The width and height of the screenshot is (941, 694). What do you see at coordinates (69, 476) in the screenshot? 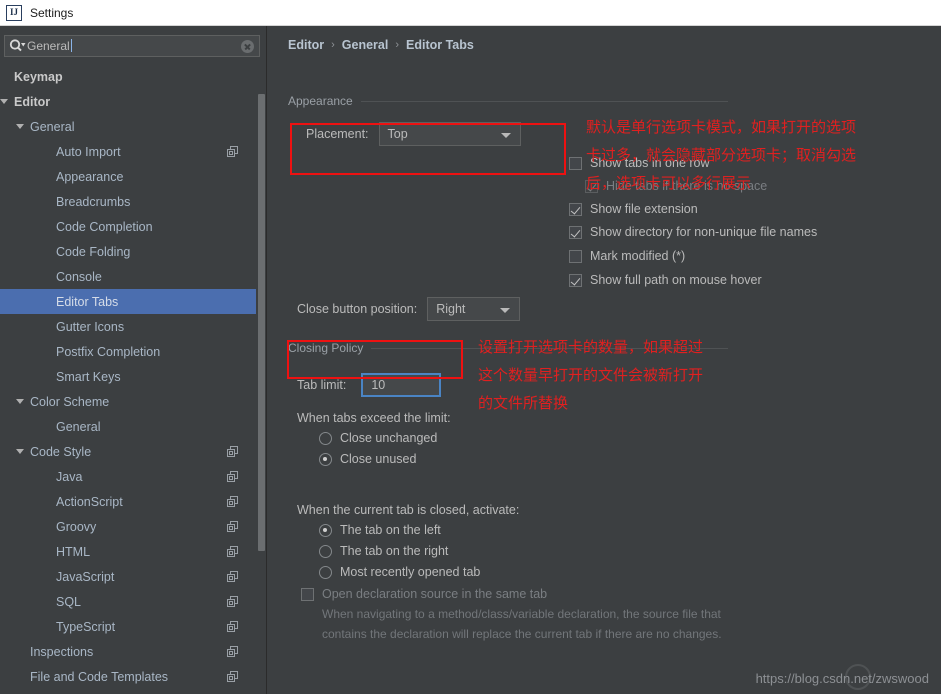
I see `sidebar-item-label: Java` at bounding box center [69, 476].